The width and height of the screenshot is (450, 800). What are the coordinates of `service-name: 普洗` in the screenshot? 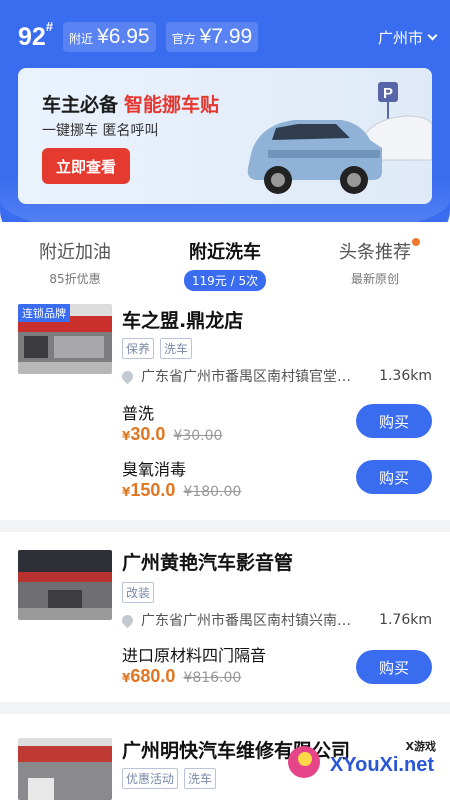 It's located at (138, 413).